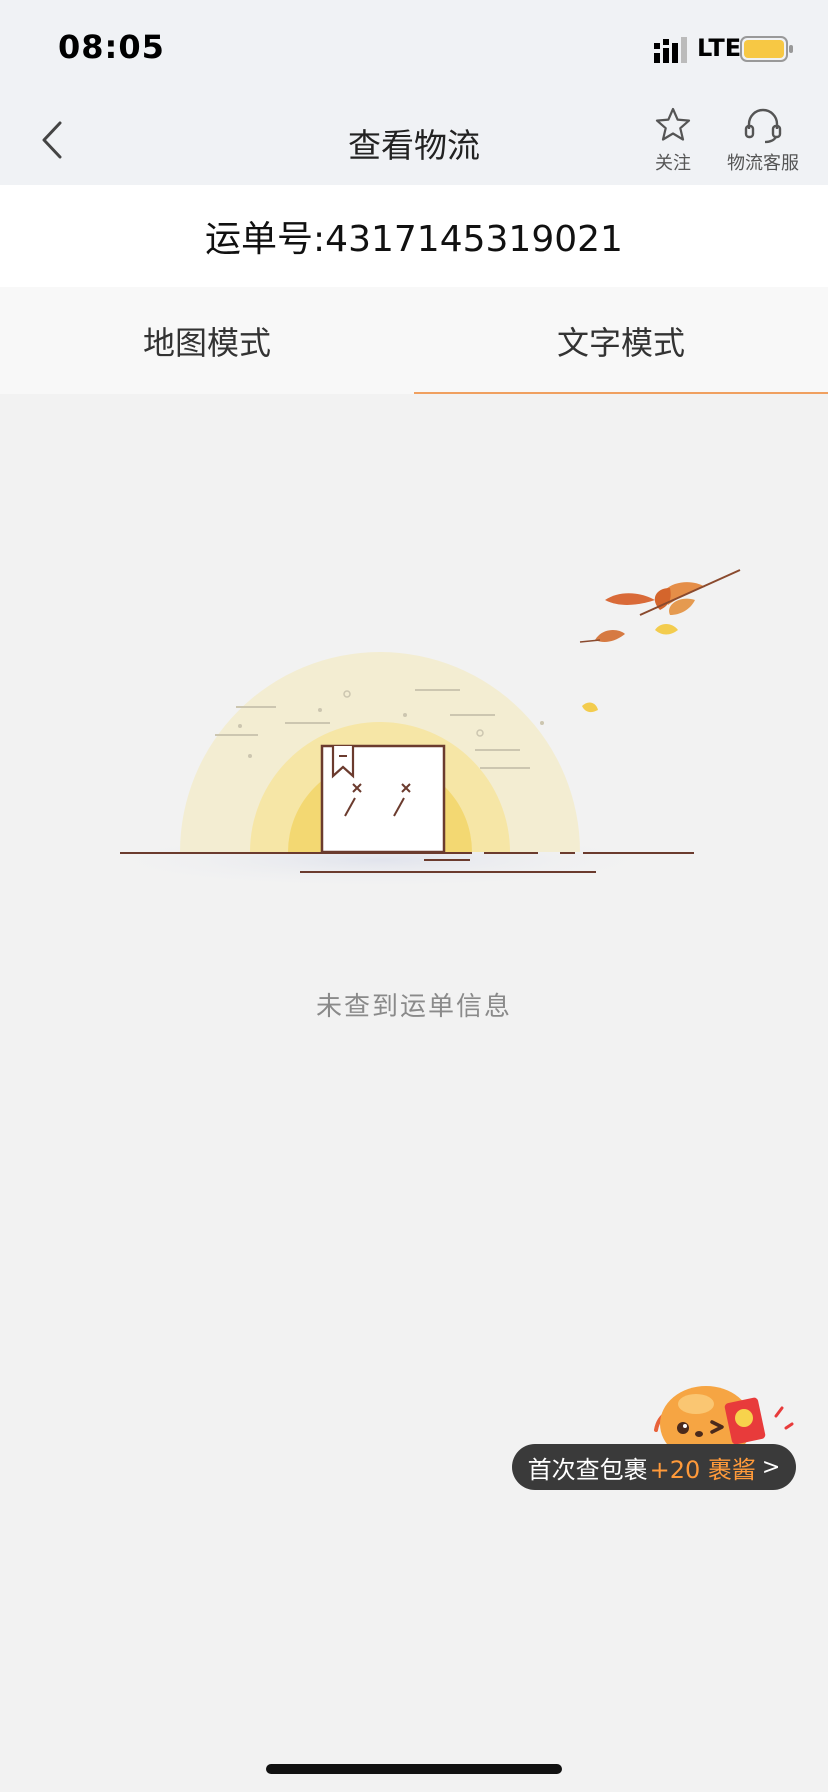  Describe the element at coordinates (413, 1007) in the screenshot. I see `empty-state-message: 未查到运单信息` at that location.